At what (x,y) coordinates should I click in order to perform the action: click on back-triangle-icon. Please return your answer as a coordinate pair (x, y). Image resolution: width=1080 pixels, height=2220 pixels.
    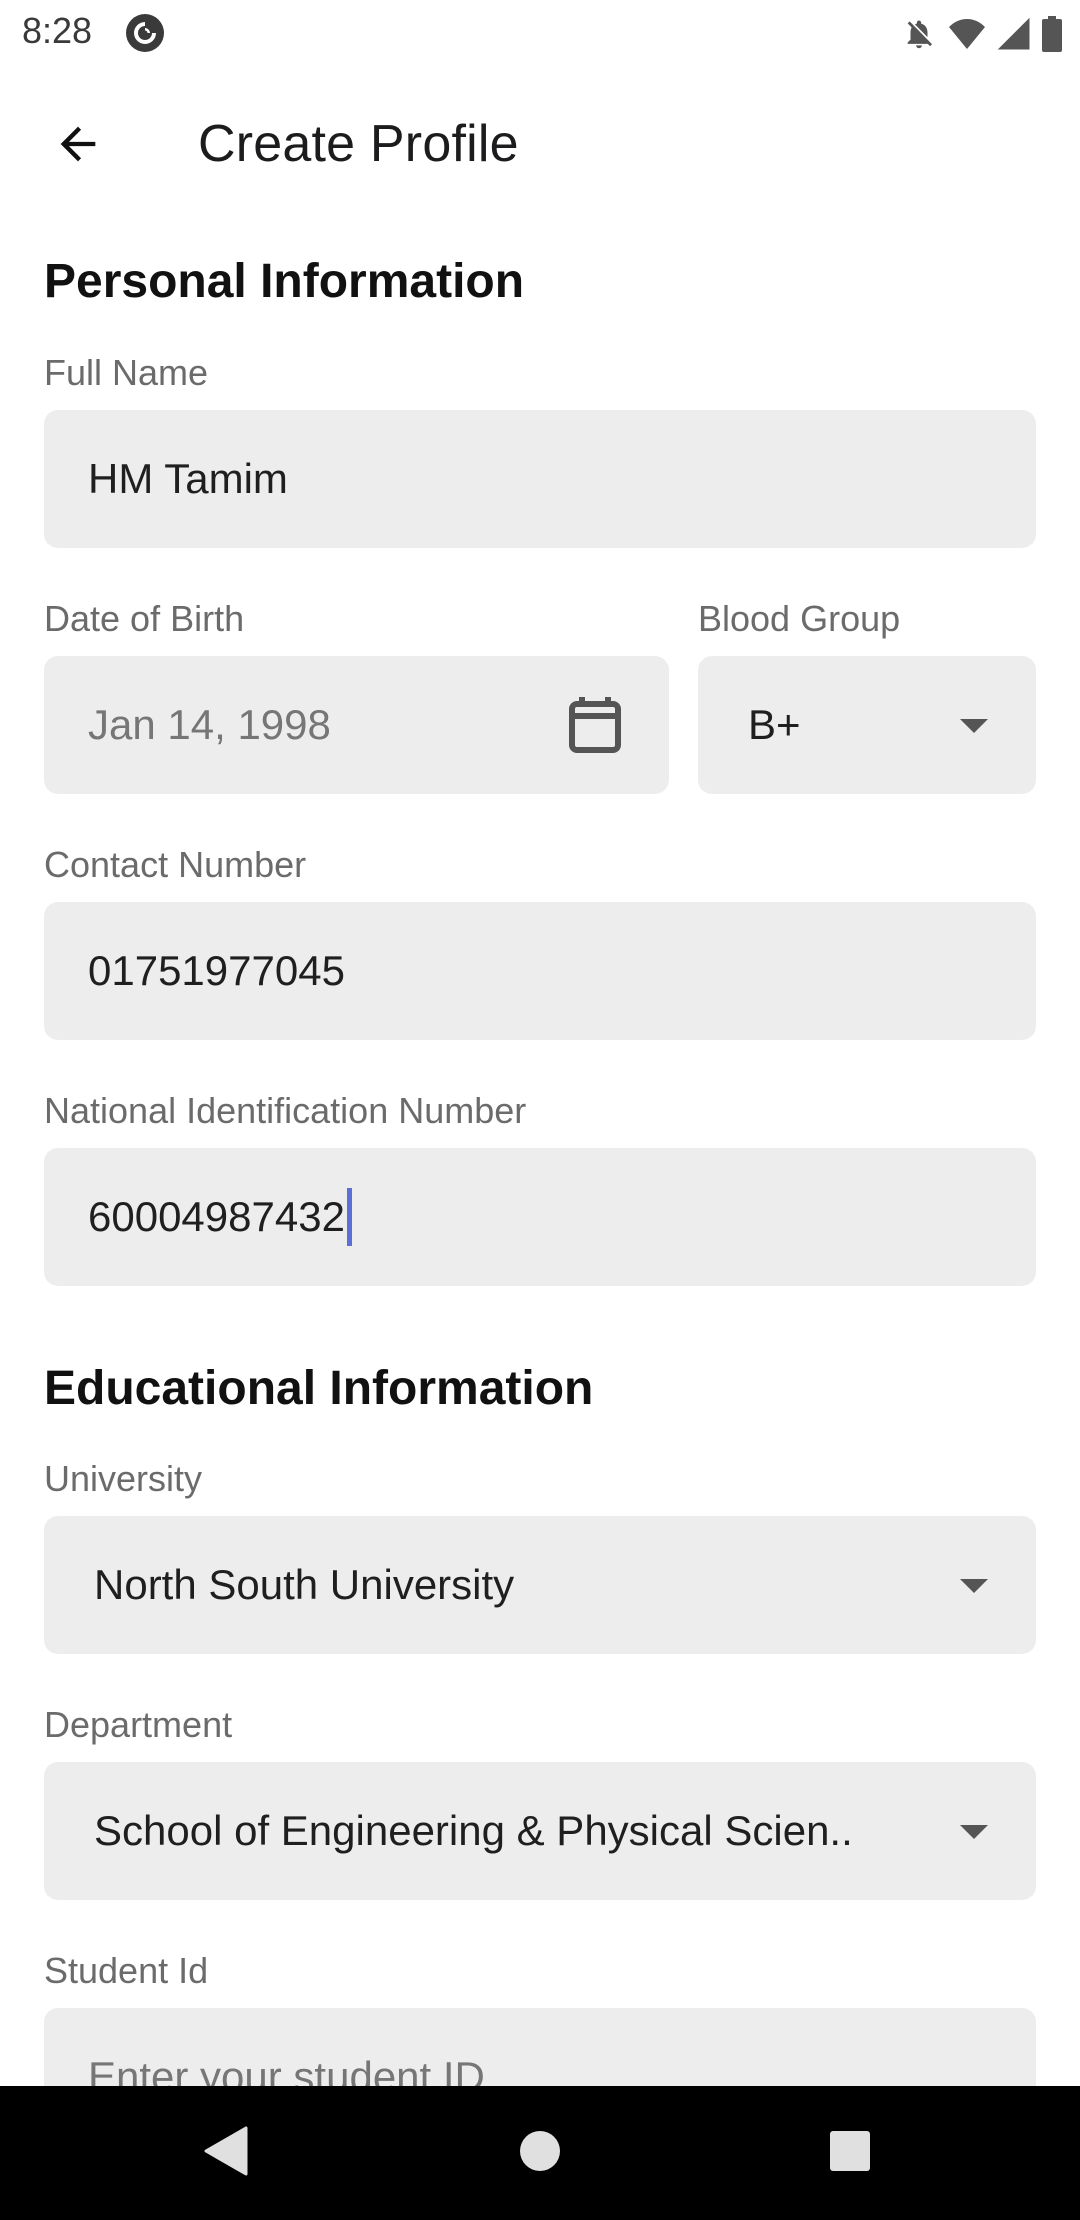
    Looking at the image, I should click on (226, 2153).